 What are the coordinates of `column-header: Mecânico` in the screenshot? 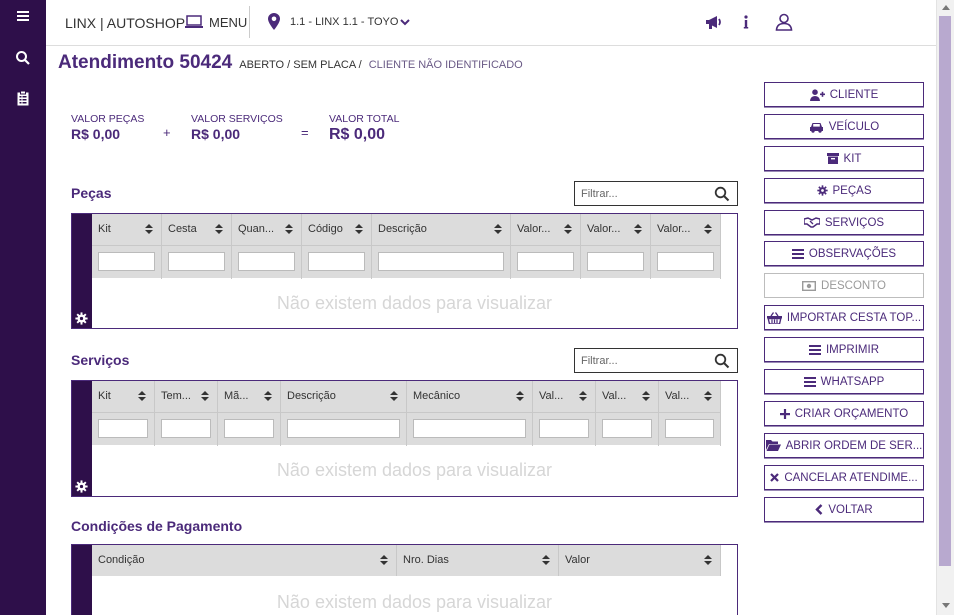 It's located at (470, 396).